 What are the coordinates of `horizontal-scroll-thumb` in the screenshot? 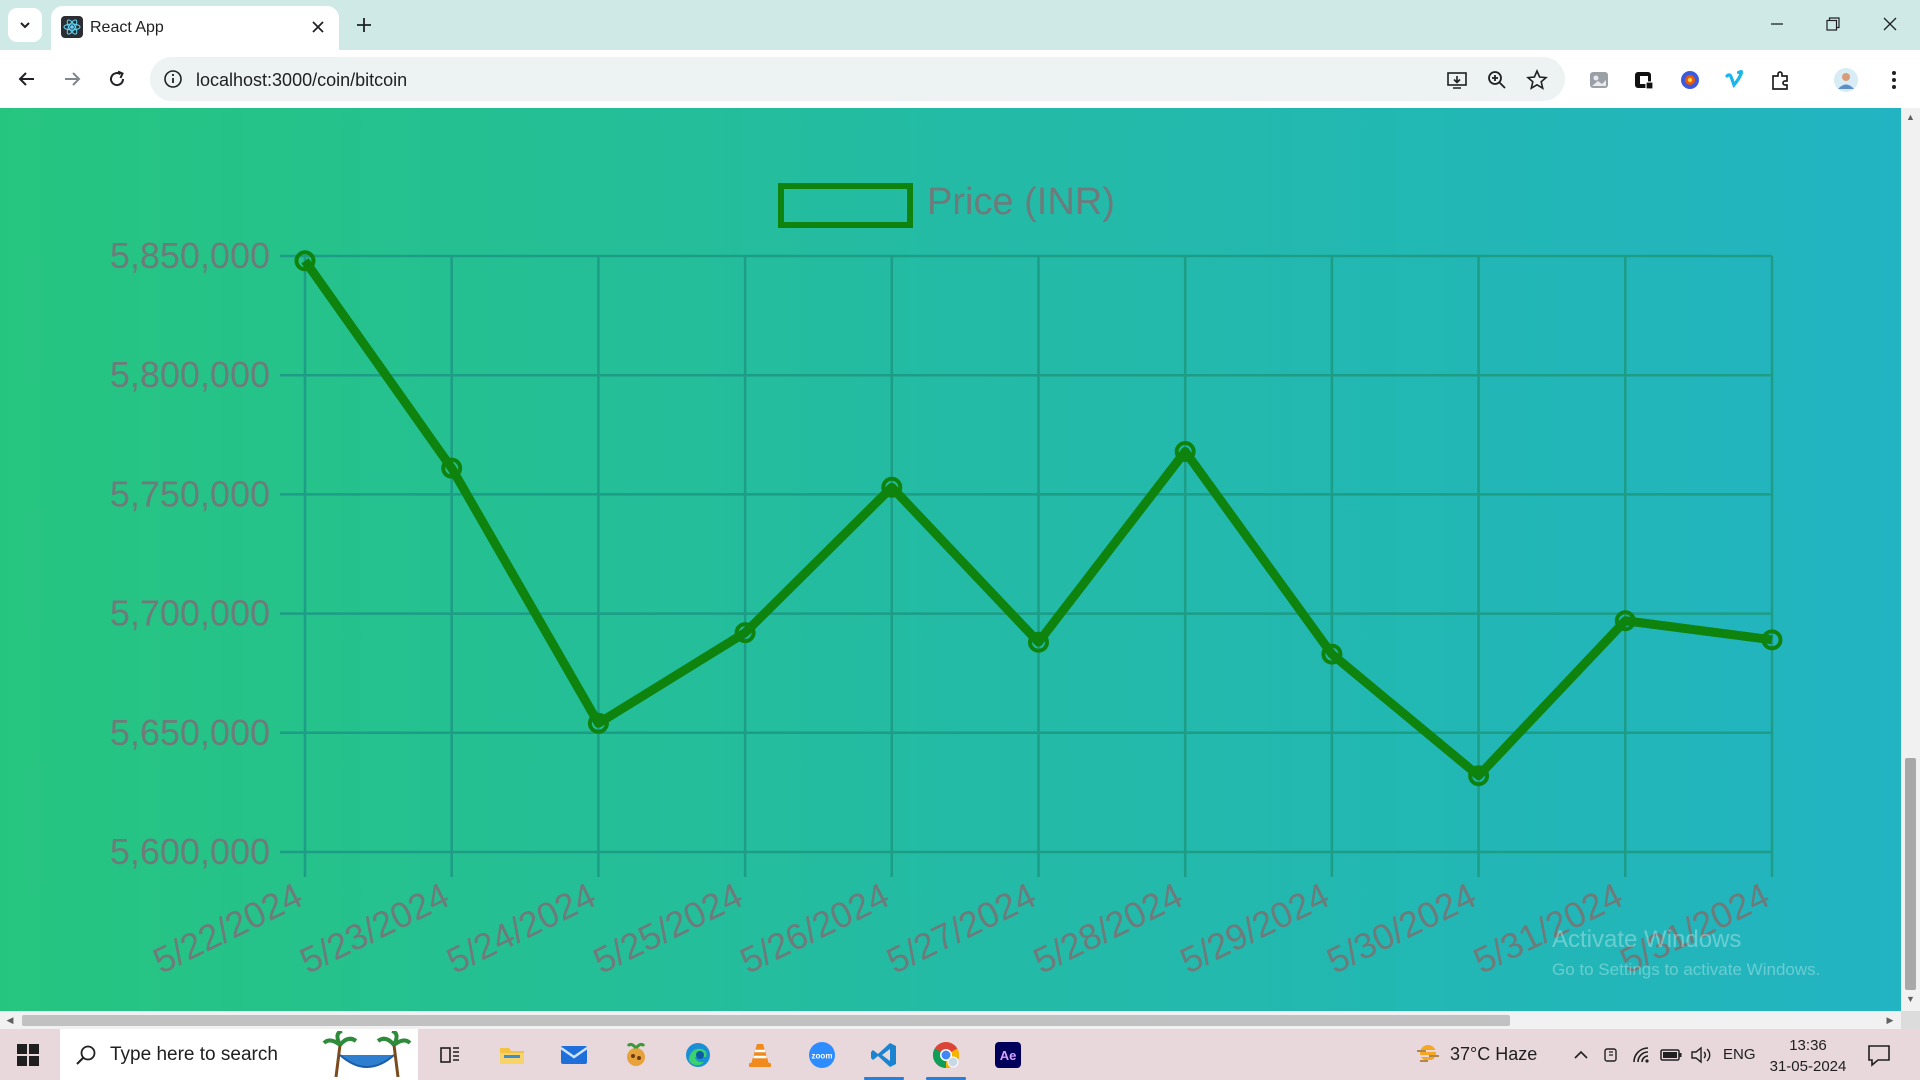 It's located at (766, 1020).